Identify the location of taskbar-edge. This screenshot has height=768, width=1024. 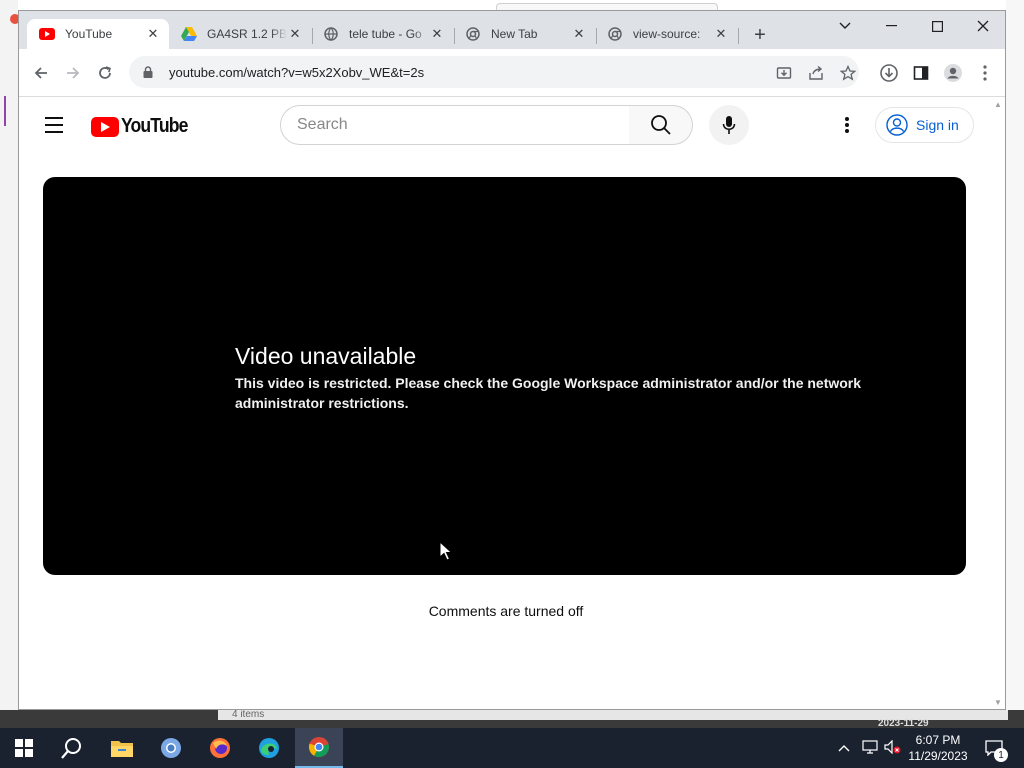
(269, 748).